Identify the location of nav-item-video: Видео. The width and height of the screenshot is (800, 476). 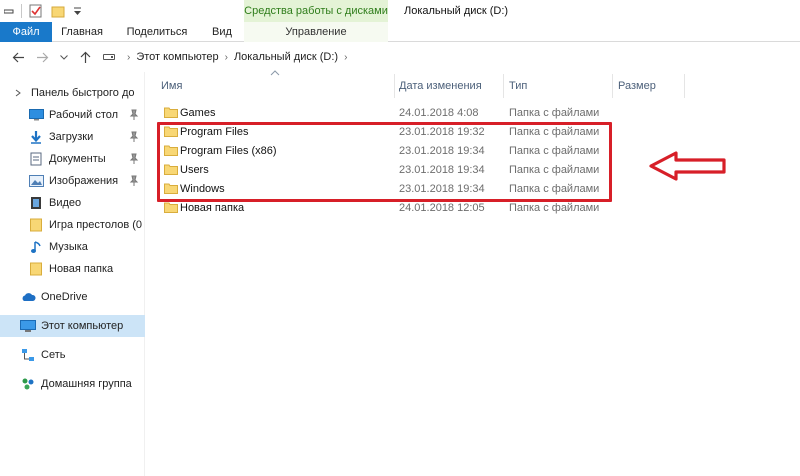
(72, 203).